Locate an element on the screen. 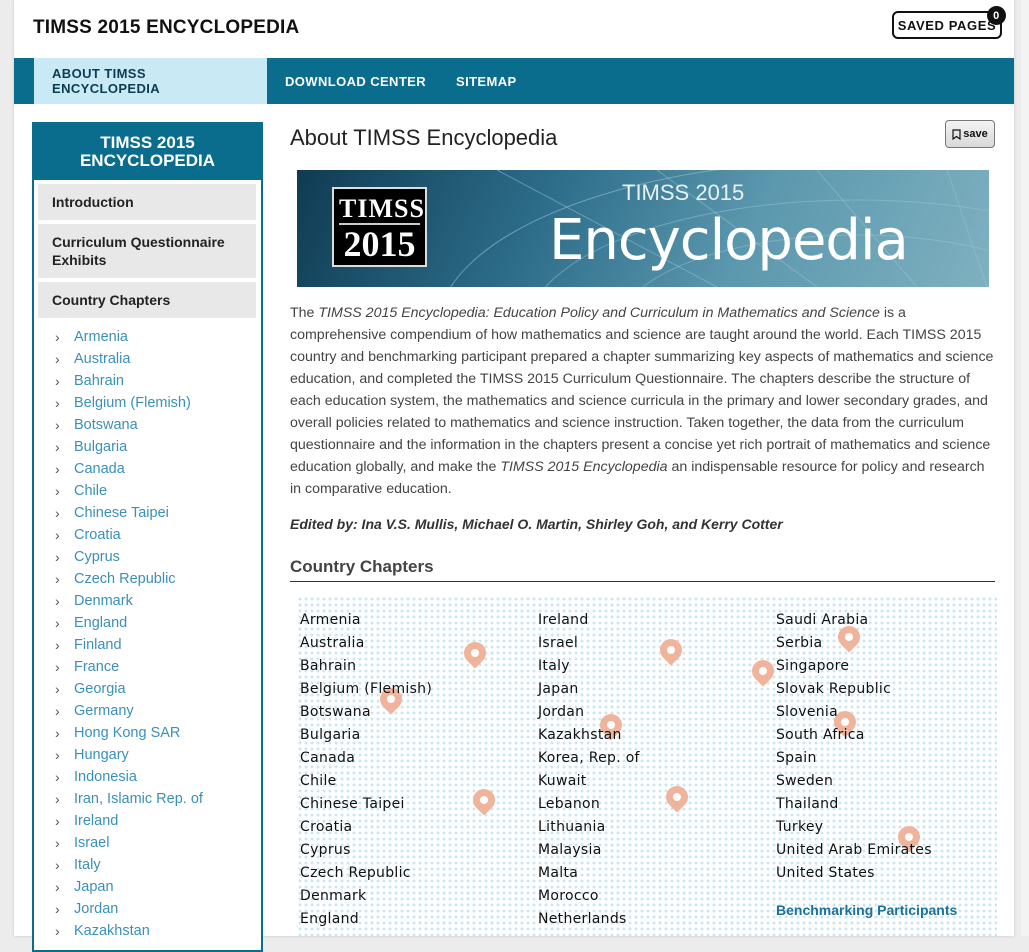 This screenshot has height=952, width=1029. country-chapter-link: Netherlands is located at coordinates (589, 920).